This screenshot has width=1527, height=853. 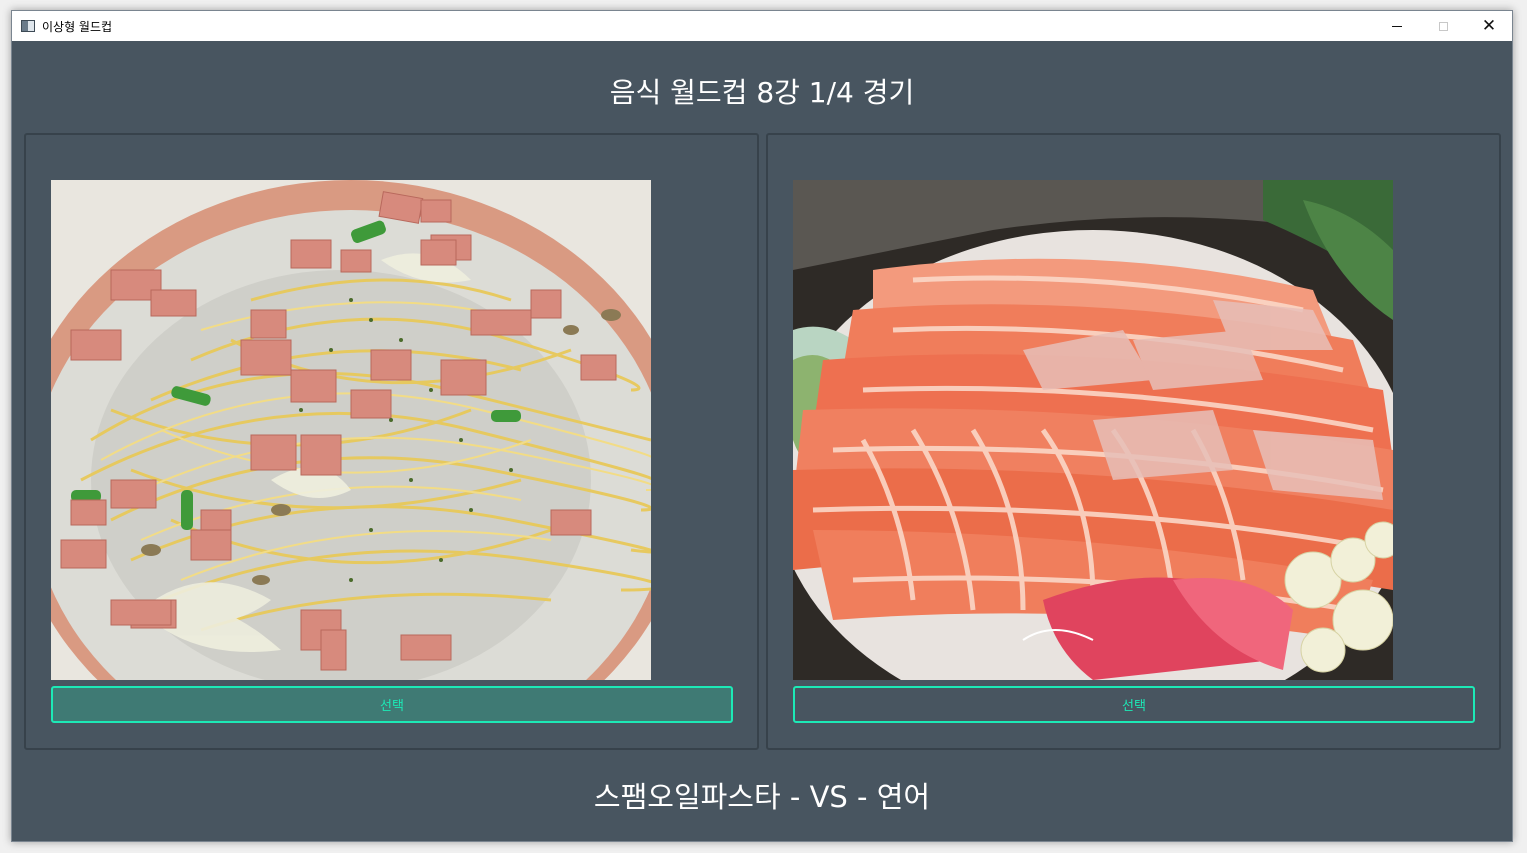 I want to click on select-button-right: 선택, so click(x=1134, y=704).